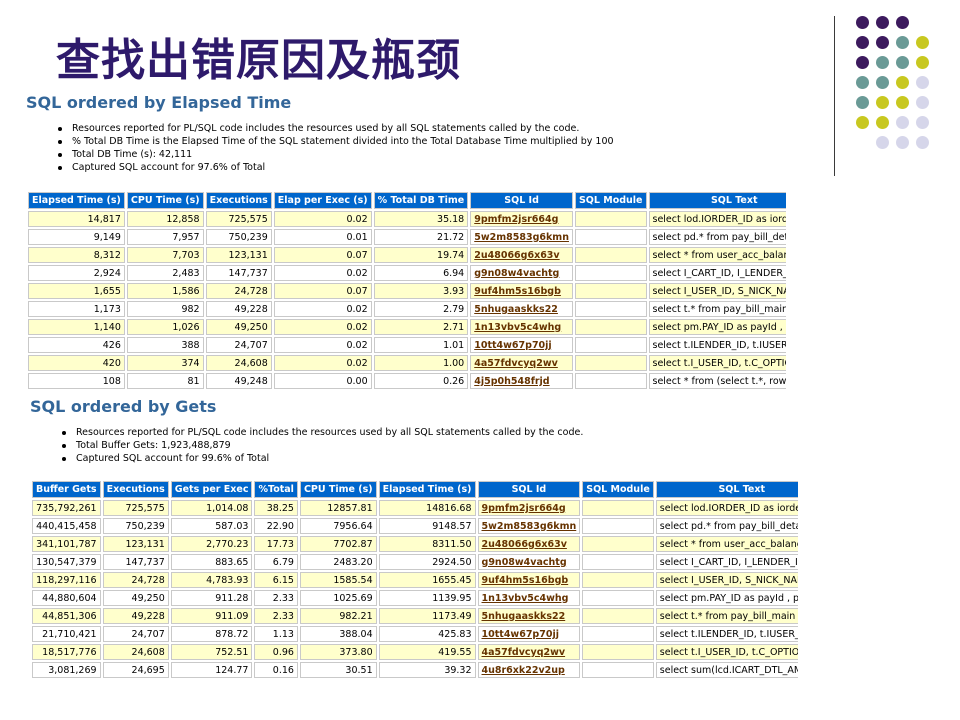 The width and height of the screenshot is (960, 720). Describe the element at coordinates (338, 634) in the screenshot. I see `metric-cell: 388.04` at that location.